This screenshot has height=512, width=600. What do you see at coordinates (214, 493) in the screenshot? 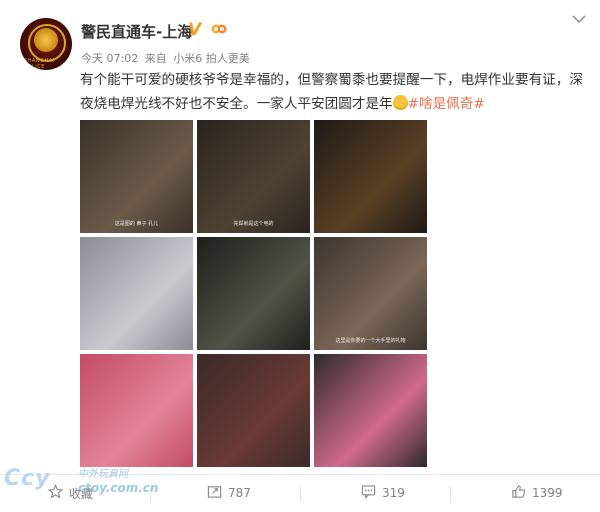
I see `repost-icon` at bounding box center [214, 493].